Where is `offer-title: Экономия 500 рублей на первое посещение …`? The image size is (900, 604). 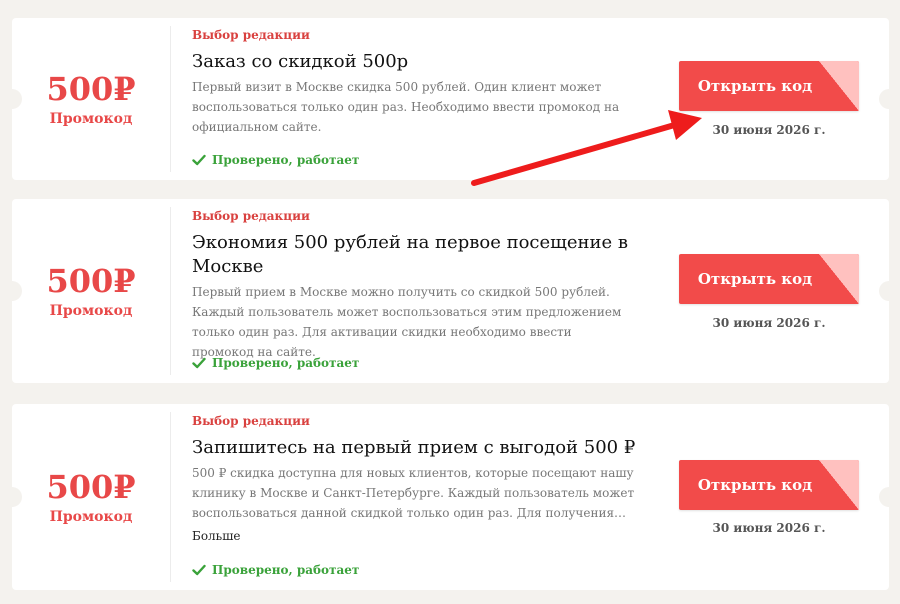 offer-title: Экономия 500 рублей на первое посещение … is located at coordinates (414, 255).